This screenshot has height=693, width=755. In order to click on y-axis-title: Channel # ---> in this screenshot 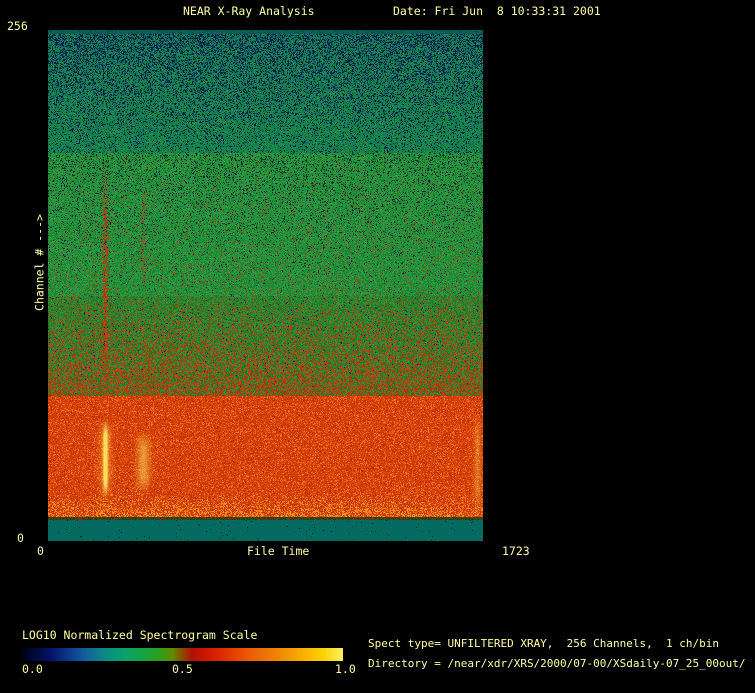, I will do `click(39, 262)`.